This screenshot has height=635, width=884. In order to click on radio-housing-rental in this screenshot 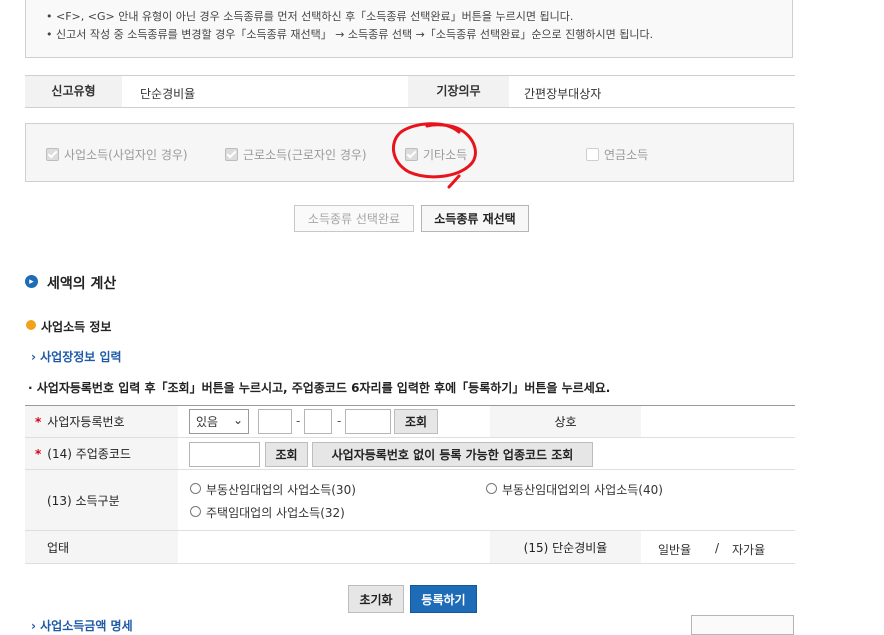, I will do `click(195, 511)`.